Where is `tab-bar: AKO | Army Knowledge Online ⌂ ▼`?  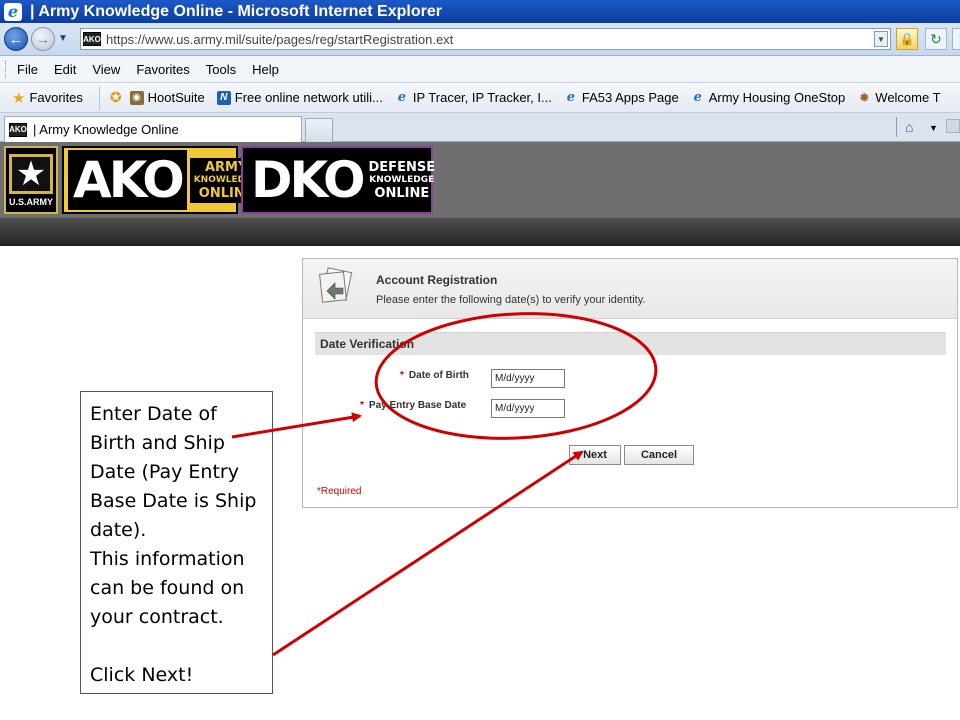
tab-bar: AKO | Army Knowledge Online ⌂ ▼ is located at coordinates (480, 127).